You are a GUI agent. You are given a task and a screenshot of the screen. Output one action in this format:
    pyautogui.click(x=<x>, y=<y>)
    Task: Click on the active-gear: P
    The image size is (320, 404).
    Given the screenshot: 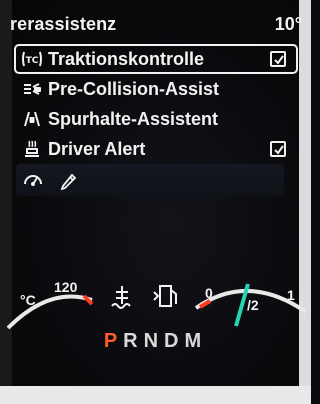 What is the action you would take?
    pyautogui.click(x=113, y=341)
    